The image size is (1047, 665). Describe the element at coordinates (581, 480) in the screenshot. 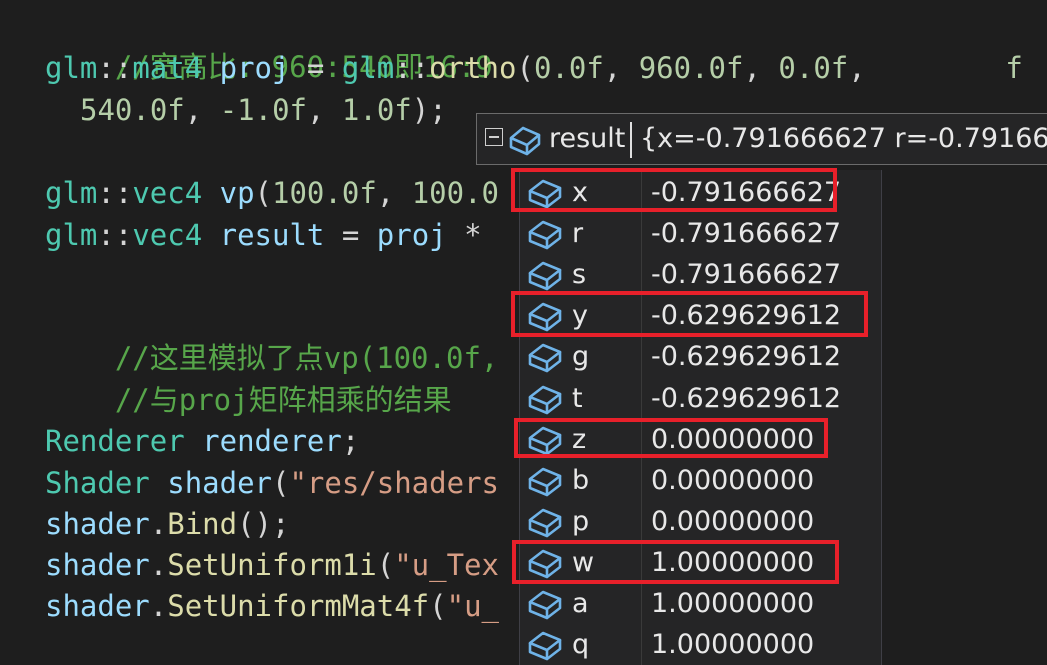

I see `member-name: b` at that location.